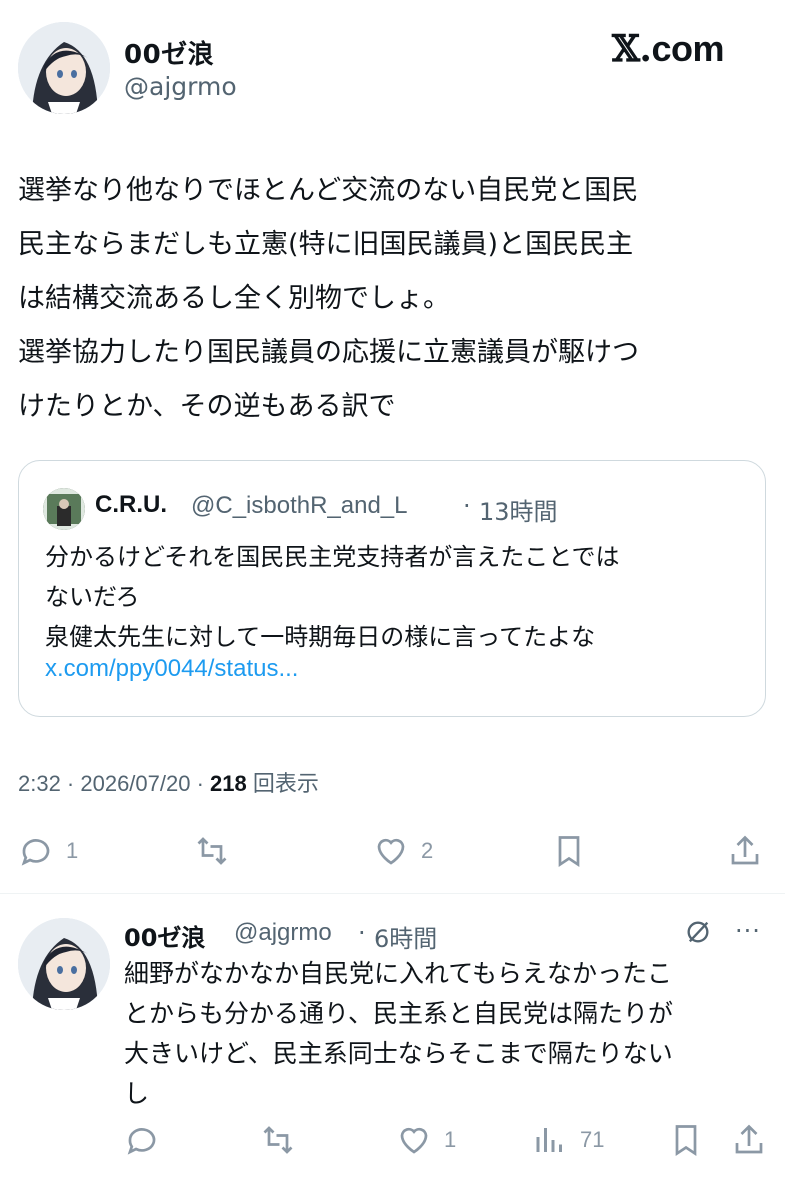  I want to click on reply-share-button, so click(749, 1140).